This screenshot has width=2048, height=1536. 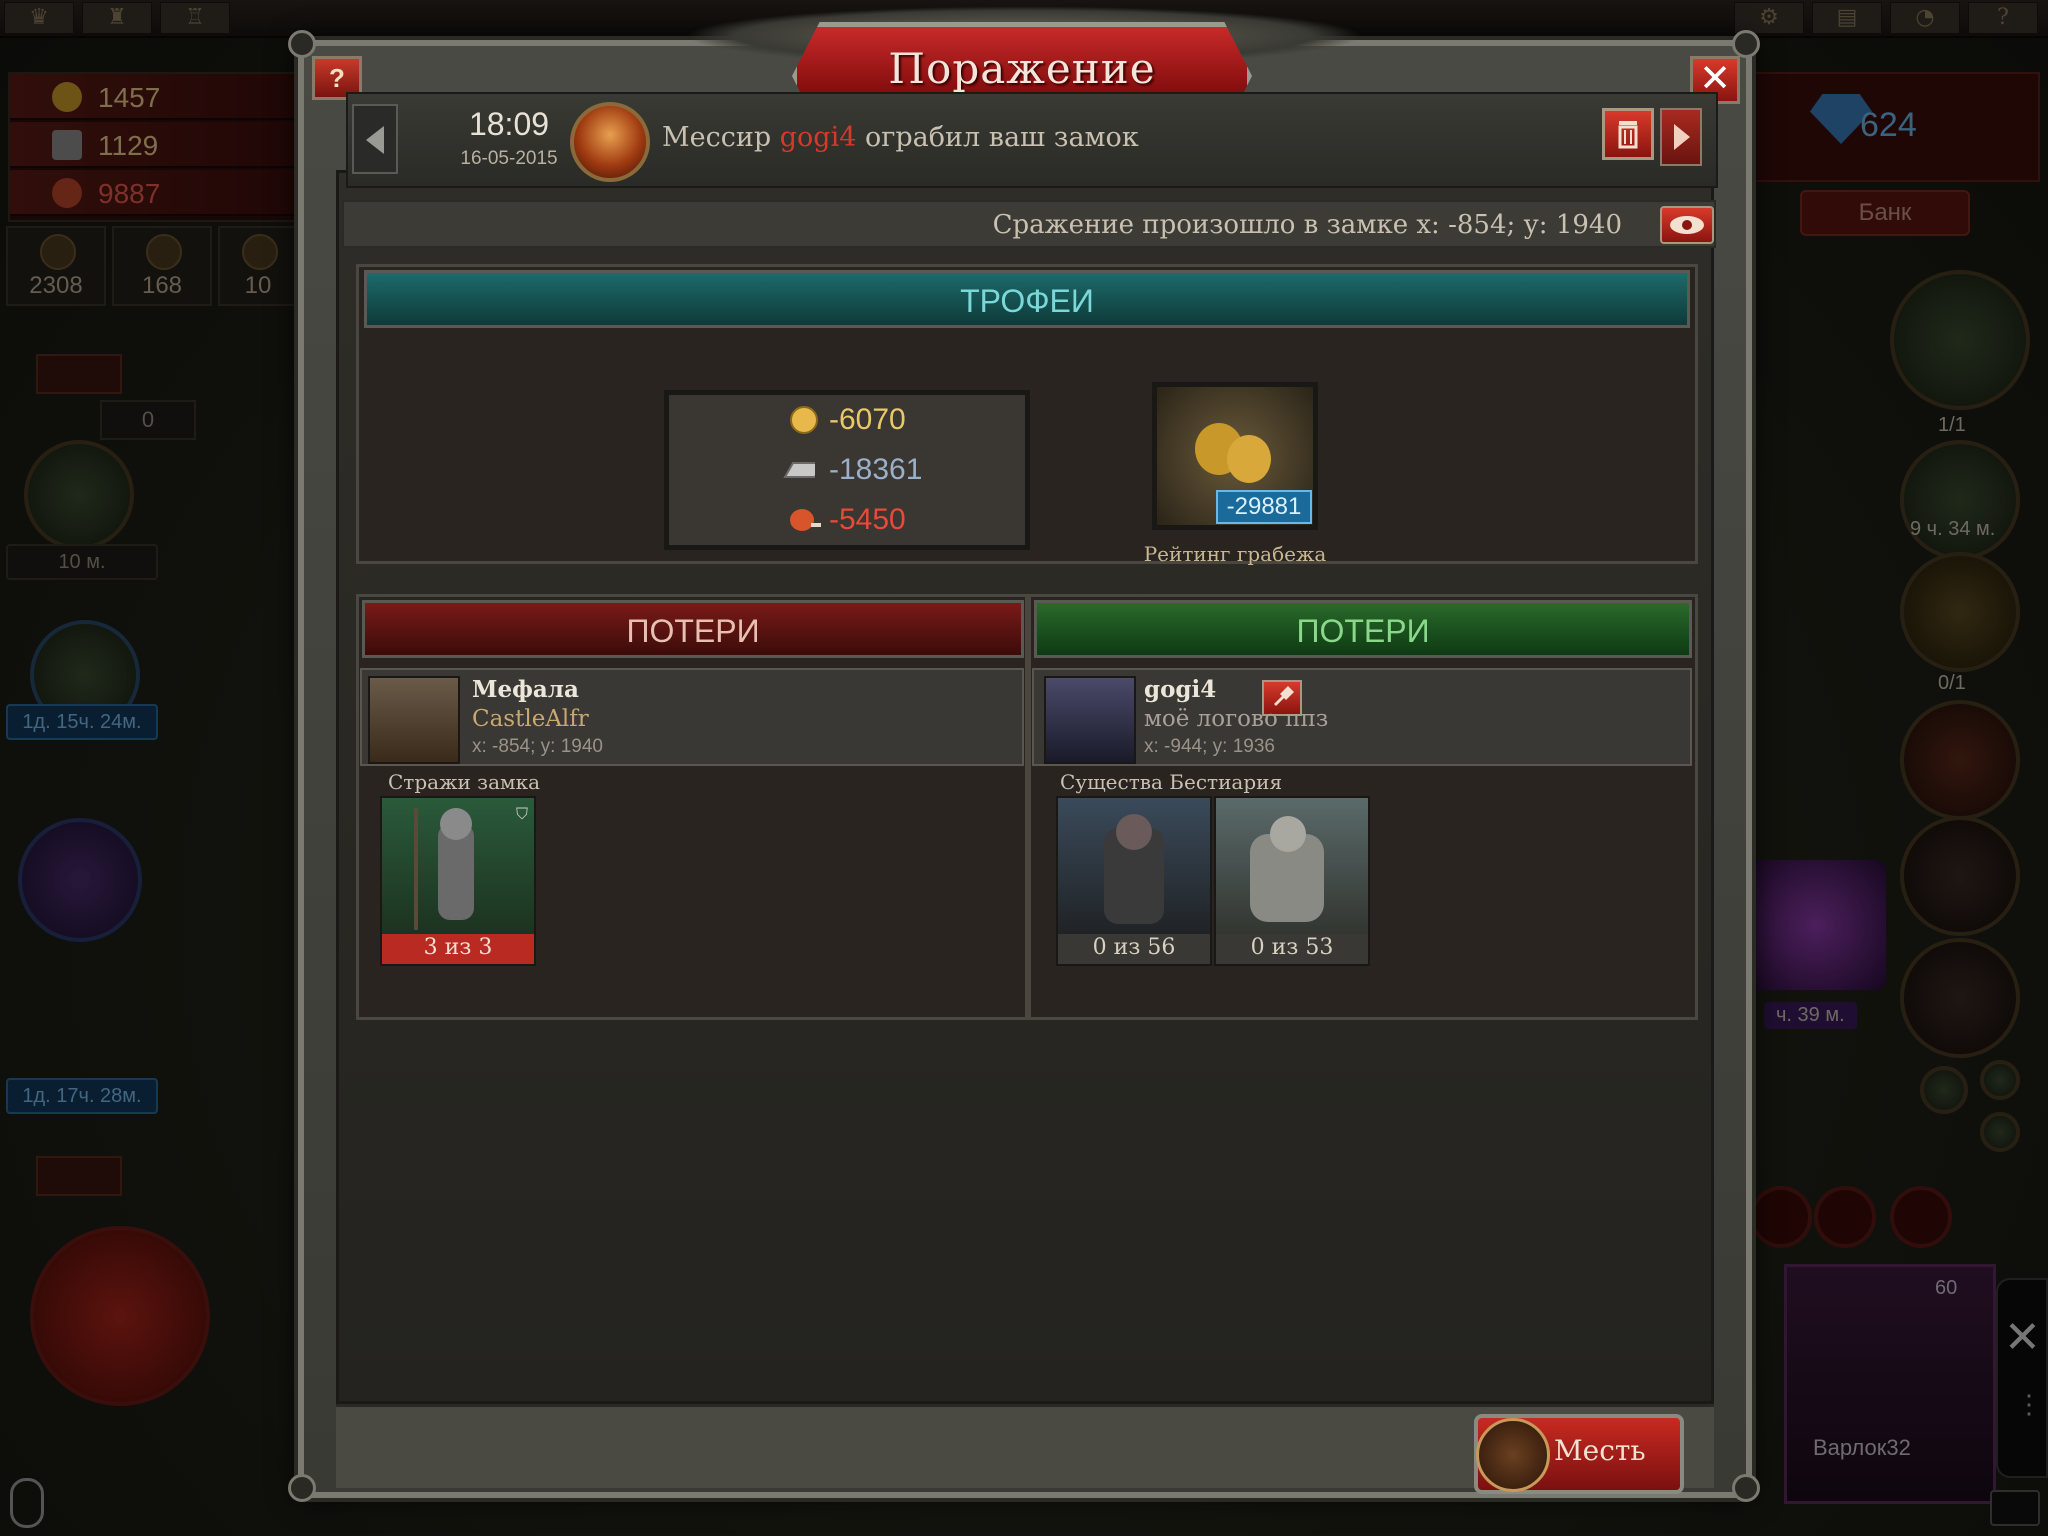 I want to click on bank-button: Банк, so click(x=1885, y=213).